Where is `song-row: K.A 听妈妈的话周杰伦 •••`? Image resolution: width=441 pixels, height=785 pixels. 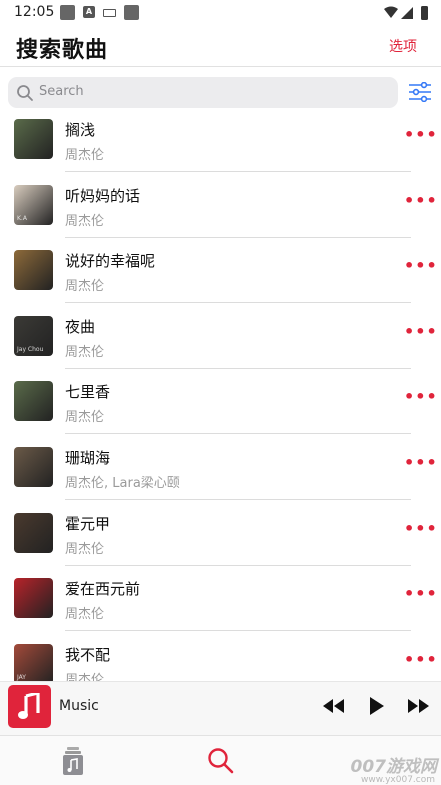 song-row: K.A 听妈妈的话周杰伦 ••• is located at coordinates (220, 213).